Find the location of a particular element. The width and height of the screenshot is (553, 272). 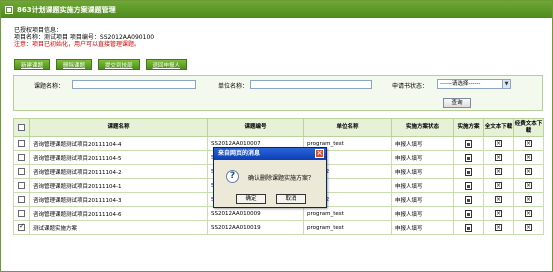

dialog-title: 来自网页的消息 is located at coordinates (239, 153).